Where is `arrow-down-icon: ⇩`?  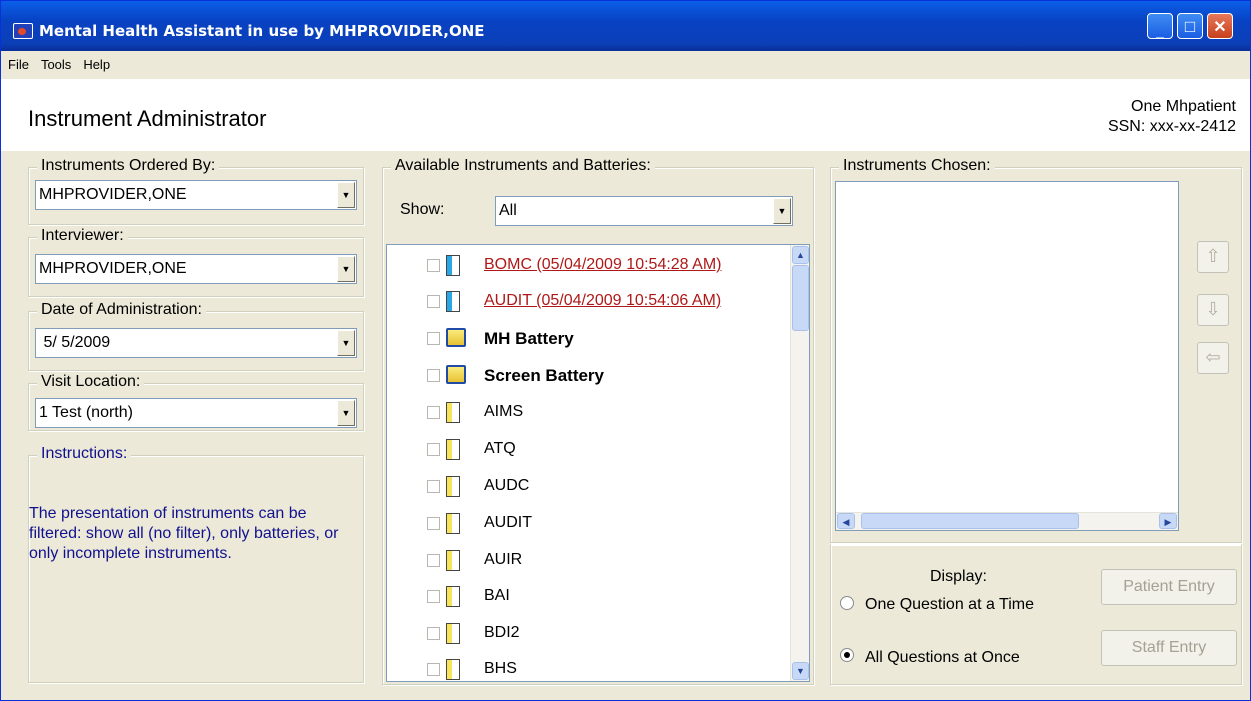
arrow-down-icon: ⇩ is located at coordinates (1213, 309).